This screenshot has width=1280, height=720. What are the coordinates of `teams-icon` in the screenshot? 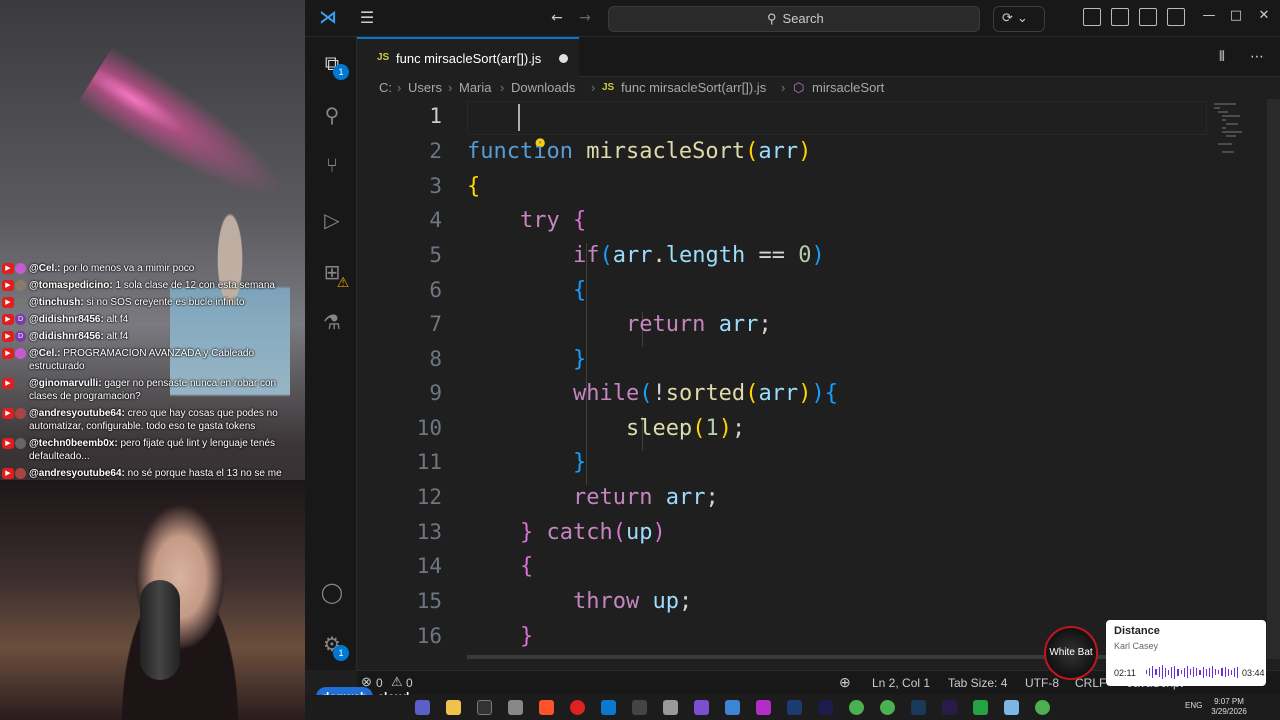 It's located at (422, 707).